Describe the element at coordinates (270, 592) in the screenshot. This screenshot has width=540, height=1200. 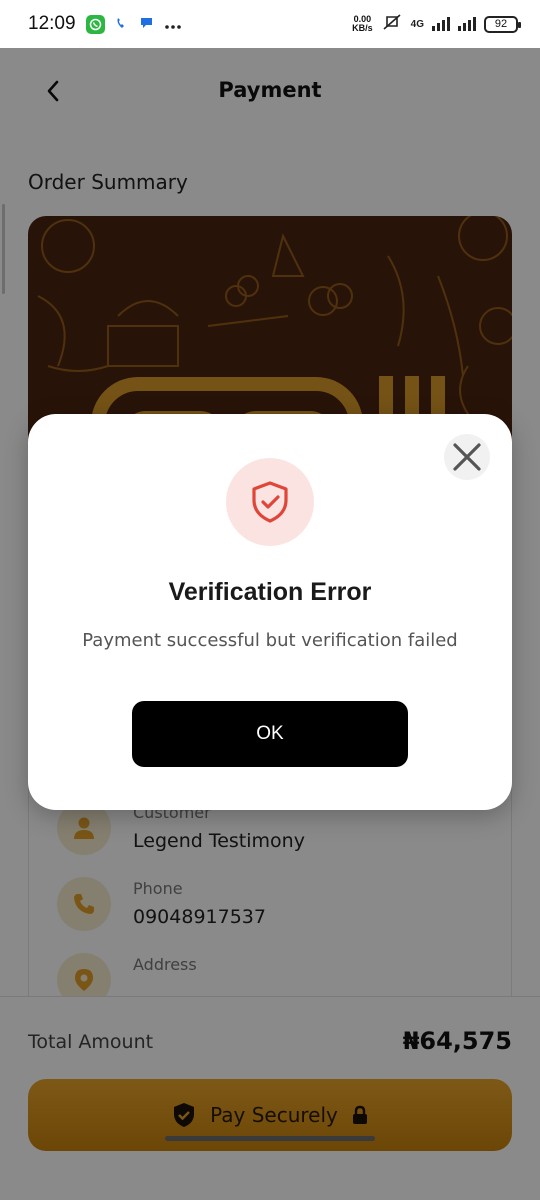
I see `dialog-title: Verification Error` at that location.